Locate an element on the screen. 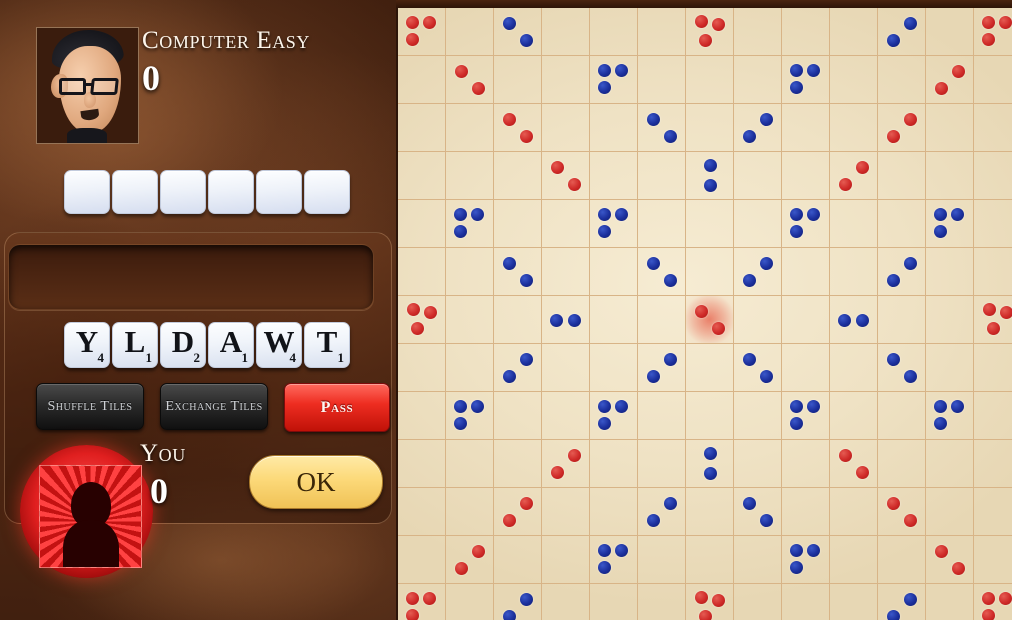 The height and width of the screenshot is (620, 1012). player-avatar is located at coordinates (90, 516).